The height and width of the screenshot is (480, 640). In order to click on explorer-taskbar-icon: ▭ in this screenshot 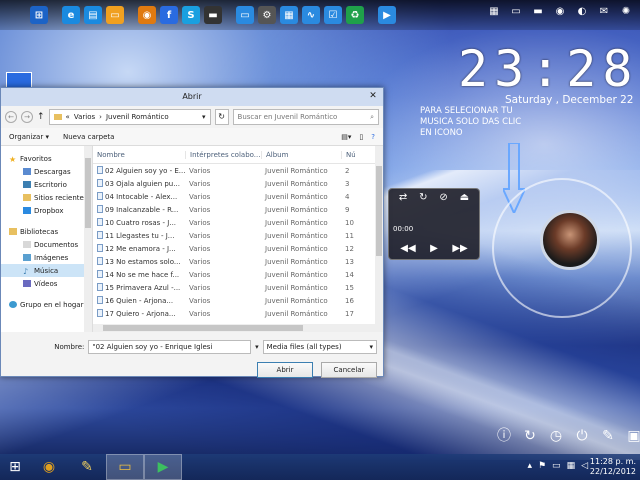, I will do `click(125, 467)`.